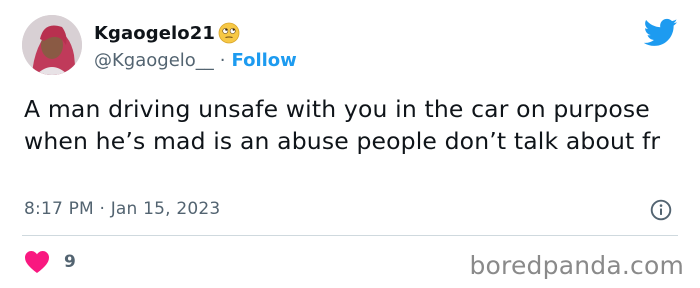 The width and height of the screenshot is (700, 288). What do you see at coordinates (350, 235) in the screenshot?
I see `divider` at bounding box center [350, 235].